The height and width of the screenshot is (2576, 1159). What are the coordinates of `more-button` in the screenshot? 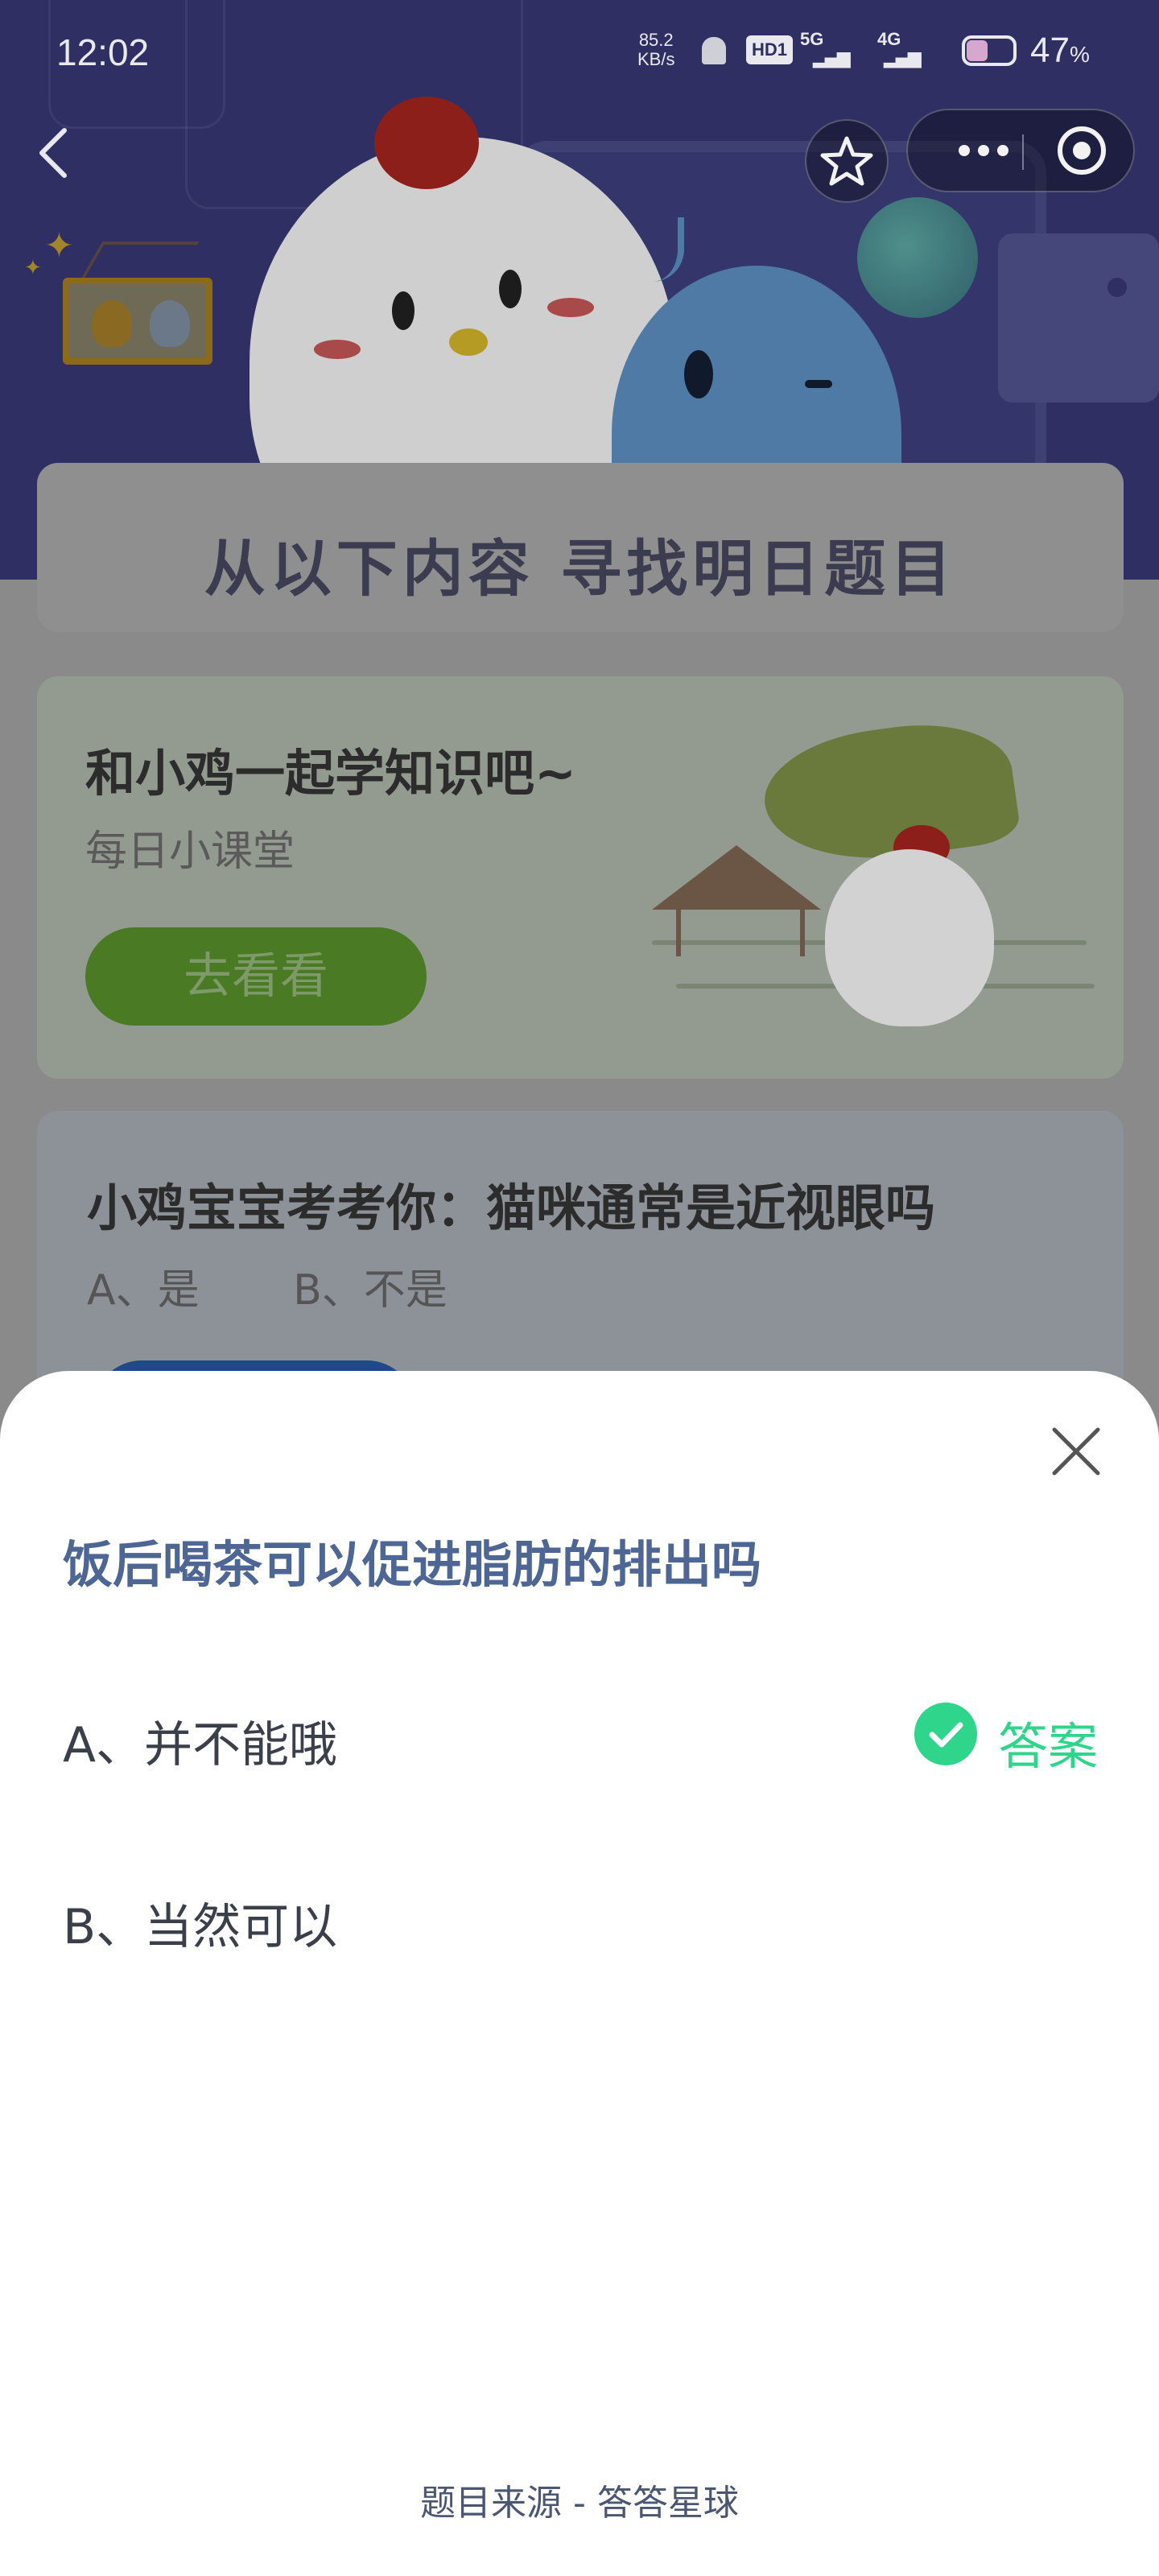 It's located at (977, 150).